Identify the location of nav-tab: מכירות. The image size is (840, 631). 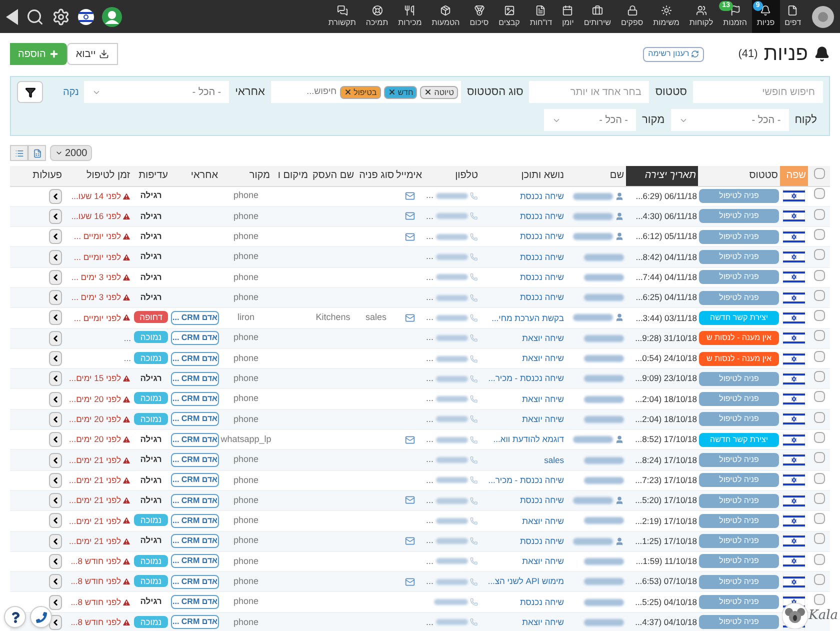
(410, 16).